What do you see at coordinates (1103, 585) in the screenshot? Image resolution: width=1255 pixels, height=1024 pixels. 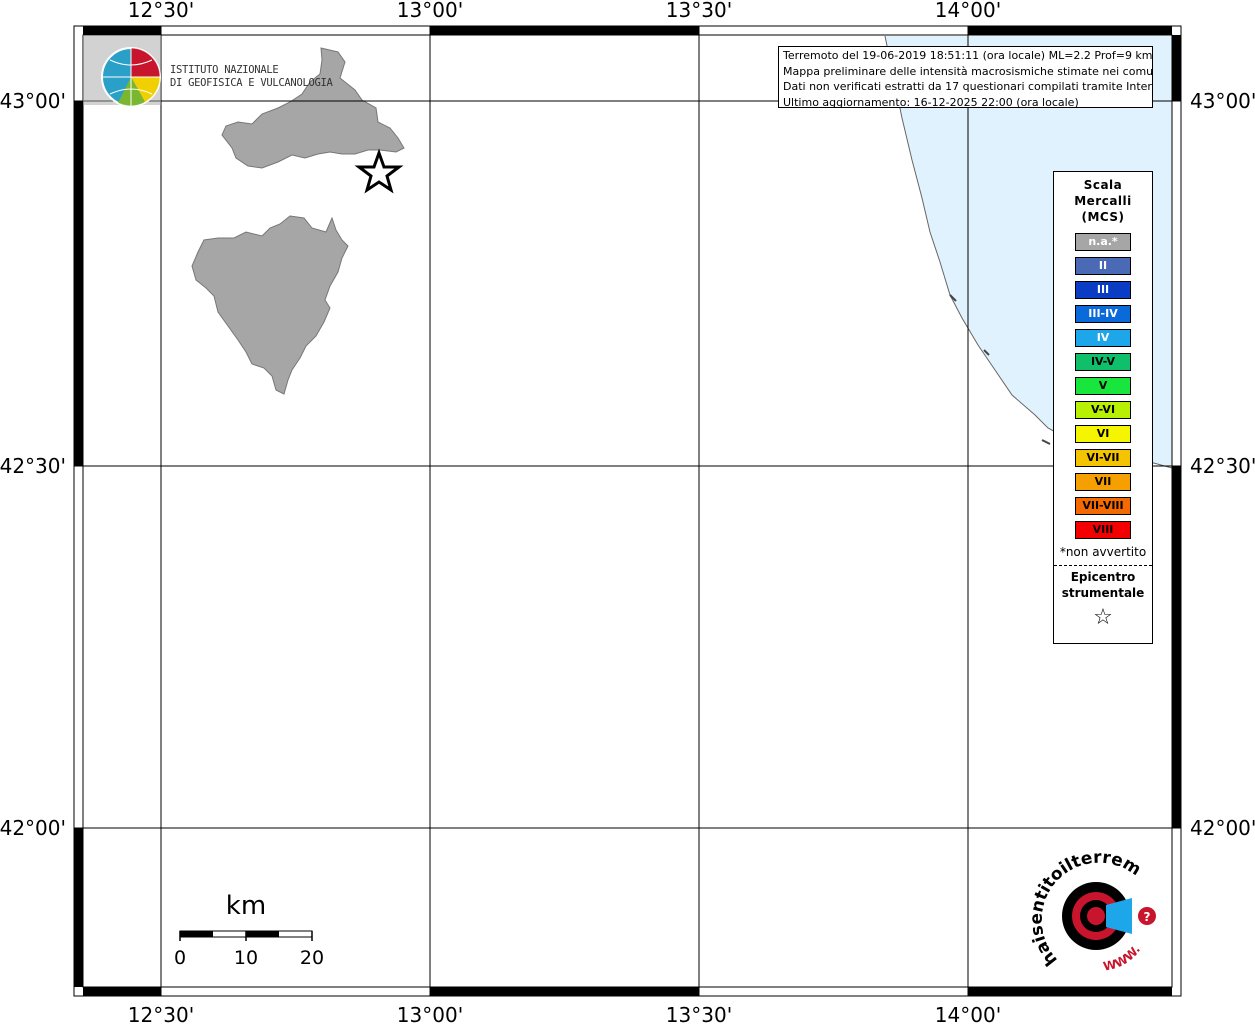 I see `legend-epicenter-label: Epicentro strumentale` at bounding box center [1103, 585].